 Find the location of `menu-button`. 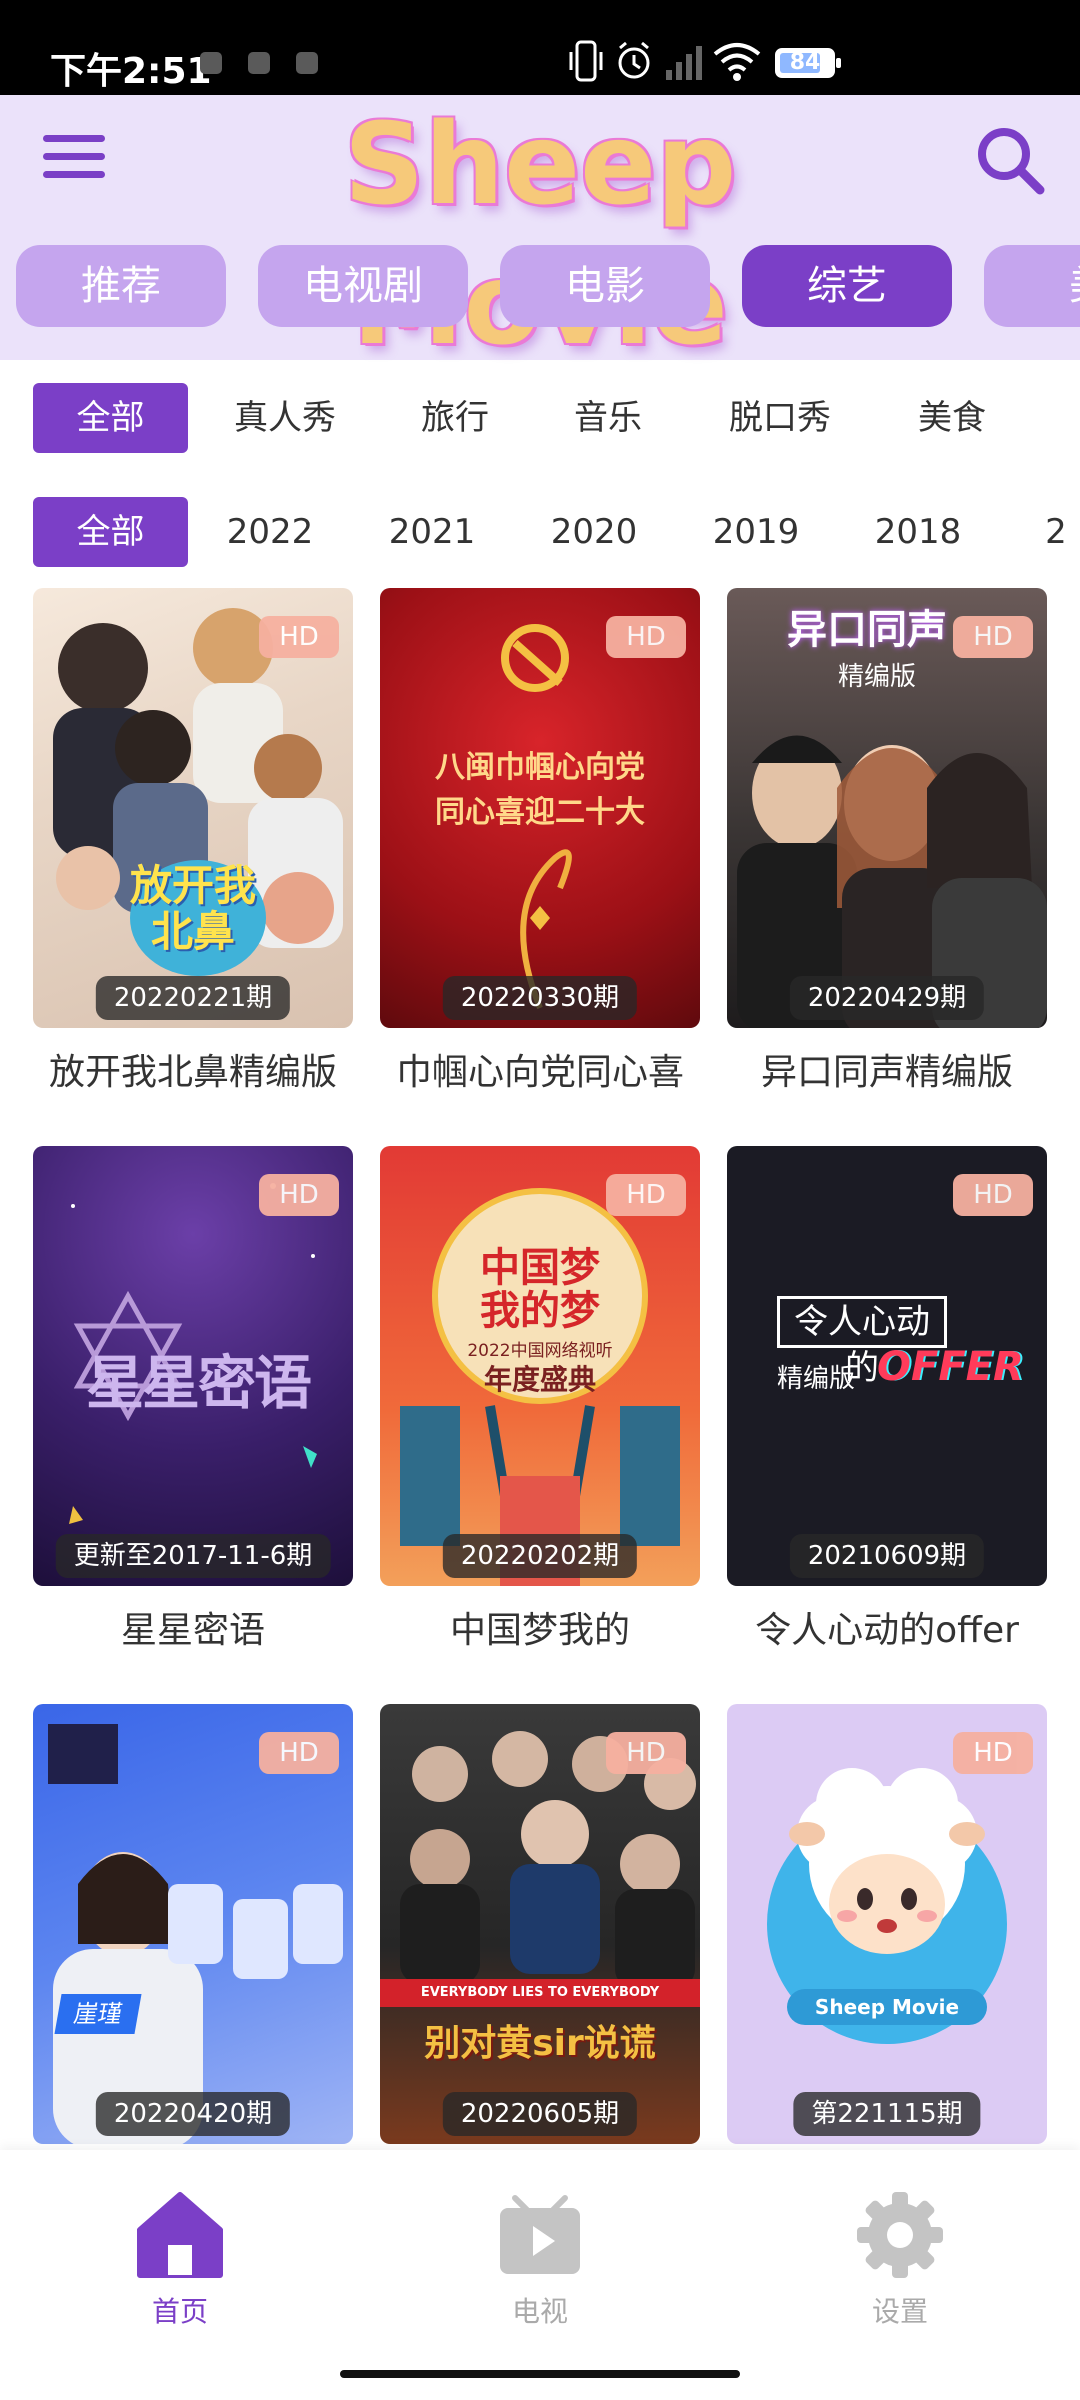

menu-button is located at coordinates (75, 155).